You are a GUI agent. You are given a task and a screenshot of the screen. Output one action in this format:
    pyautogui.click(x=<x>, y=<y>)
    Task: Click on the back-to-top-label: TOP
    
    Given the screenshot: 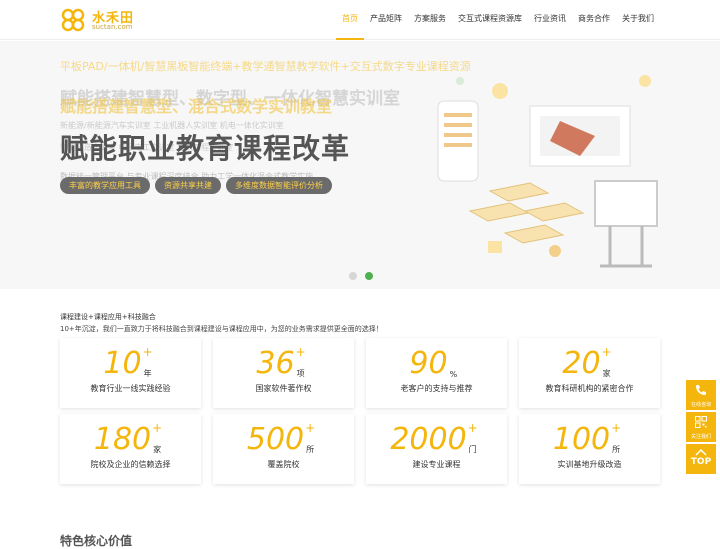 What is the action you would take?
    pyautogui.click(x=701, y=462)
    